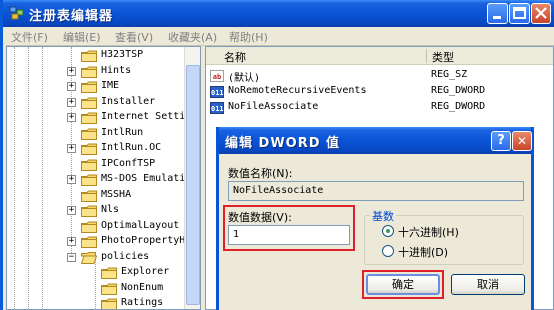 The height and width of the screenshot is (310, 554). I want to click on tree-item-label: IntlRun, so click(122, 132).